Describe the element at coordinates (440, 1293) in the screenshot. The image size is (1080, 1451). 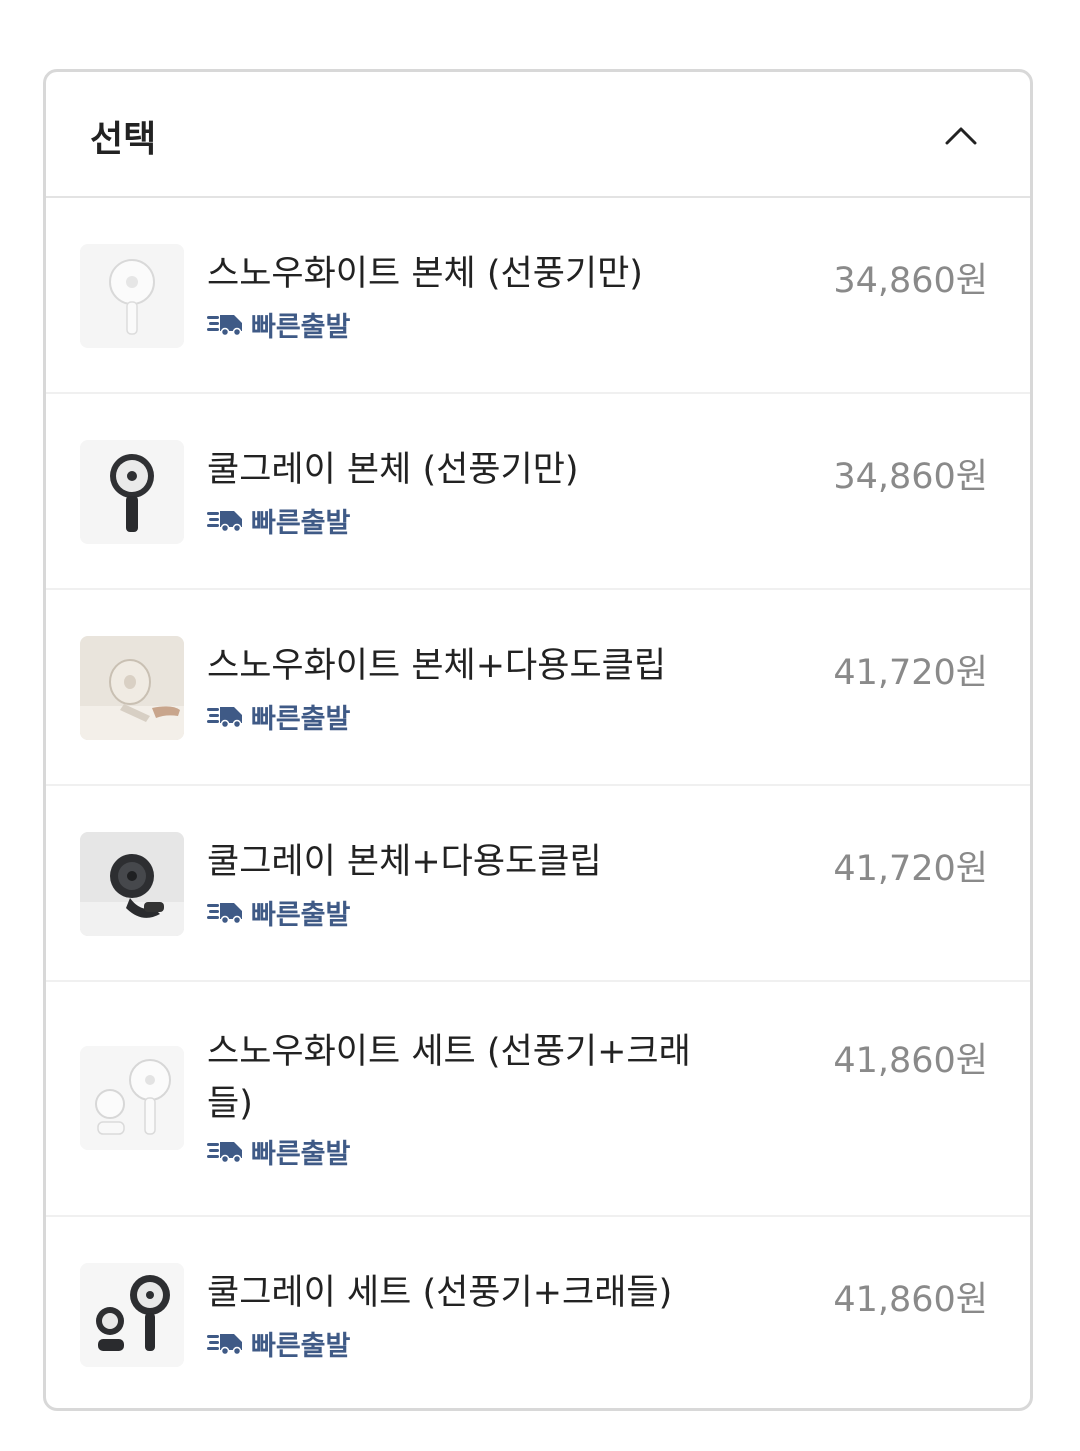
I see `option-name: 쿨그레이 세트 (선풍기+크래들)` at that location.